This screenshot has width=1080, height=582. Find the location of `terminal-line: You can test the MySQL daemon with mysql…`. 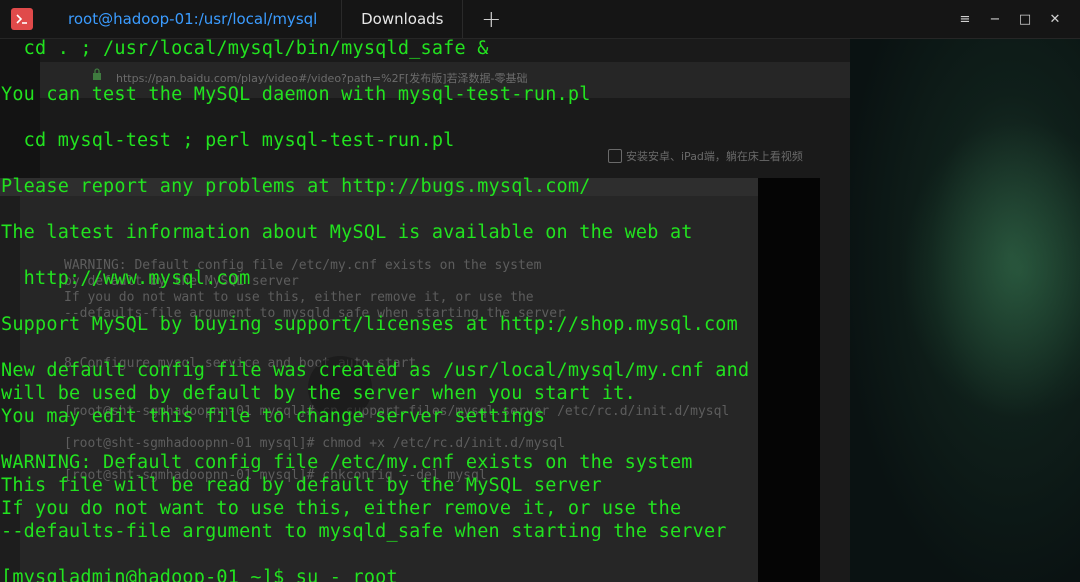

terminal-line: You can test the MySQL daemon with mysql… is located at coordinates (296, 94).